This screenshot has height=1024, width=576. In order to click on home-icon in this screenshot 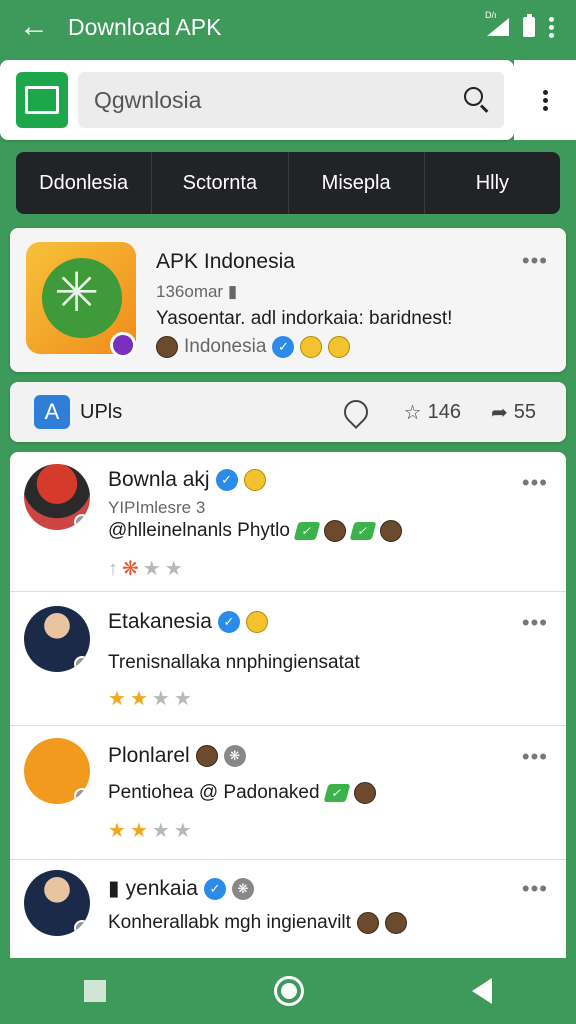, I will do `click(289, 991)`.